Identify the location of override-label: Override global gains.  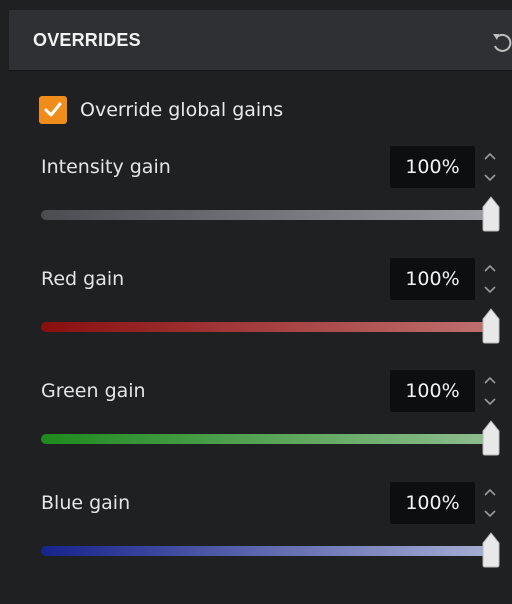
(182, 110).